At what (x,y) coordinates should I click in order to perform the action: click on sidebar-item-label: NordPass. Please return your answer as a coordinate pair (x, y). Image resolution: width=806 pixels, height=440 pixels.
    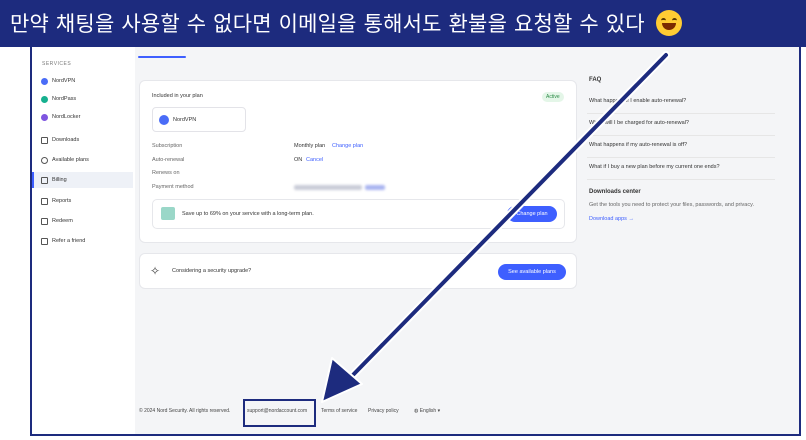
    Looking at the image, I should click on (64, 99).